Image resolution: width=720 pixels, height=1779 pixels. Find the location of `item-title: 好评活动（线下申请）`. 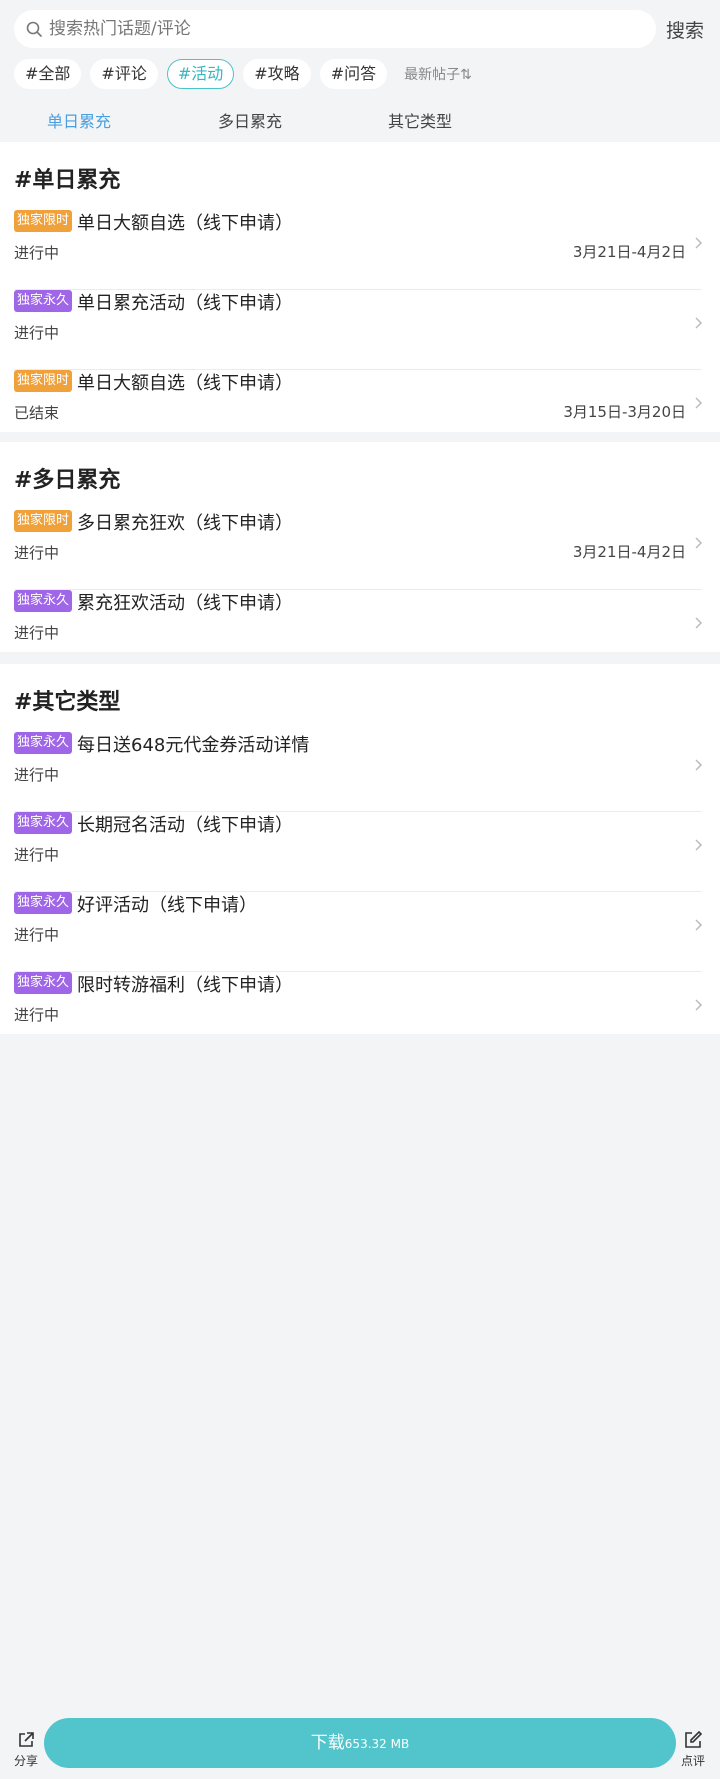

item-title: 好评活动（线下申请） is located at coordinates (167, 905).